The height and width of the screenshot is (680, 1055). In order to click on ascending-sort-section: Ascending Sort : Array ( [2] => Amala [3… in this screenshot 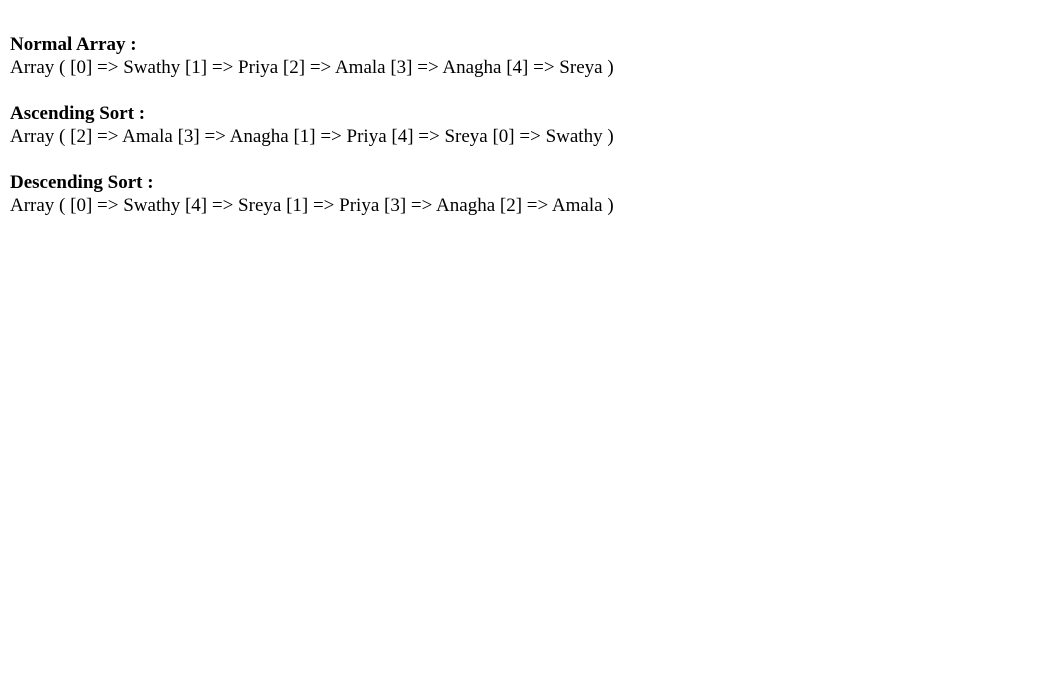, I will do `click(525, 125)`.